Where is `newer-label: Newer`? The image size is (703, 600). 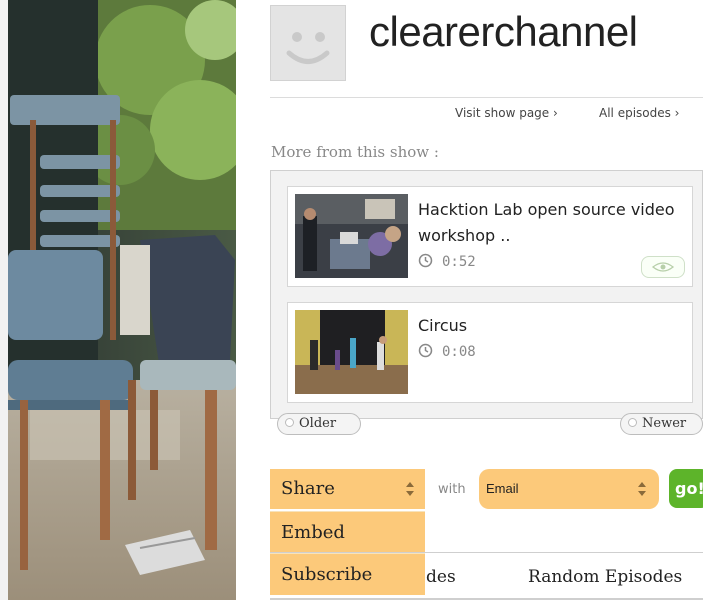 newer-label: Newer is located at coordinates (664, 423).